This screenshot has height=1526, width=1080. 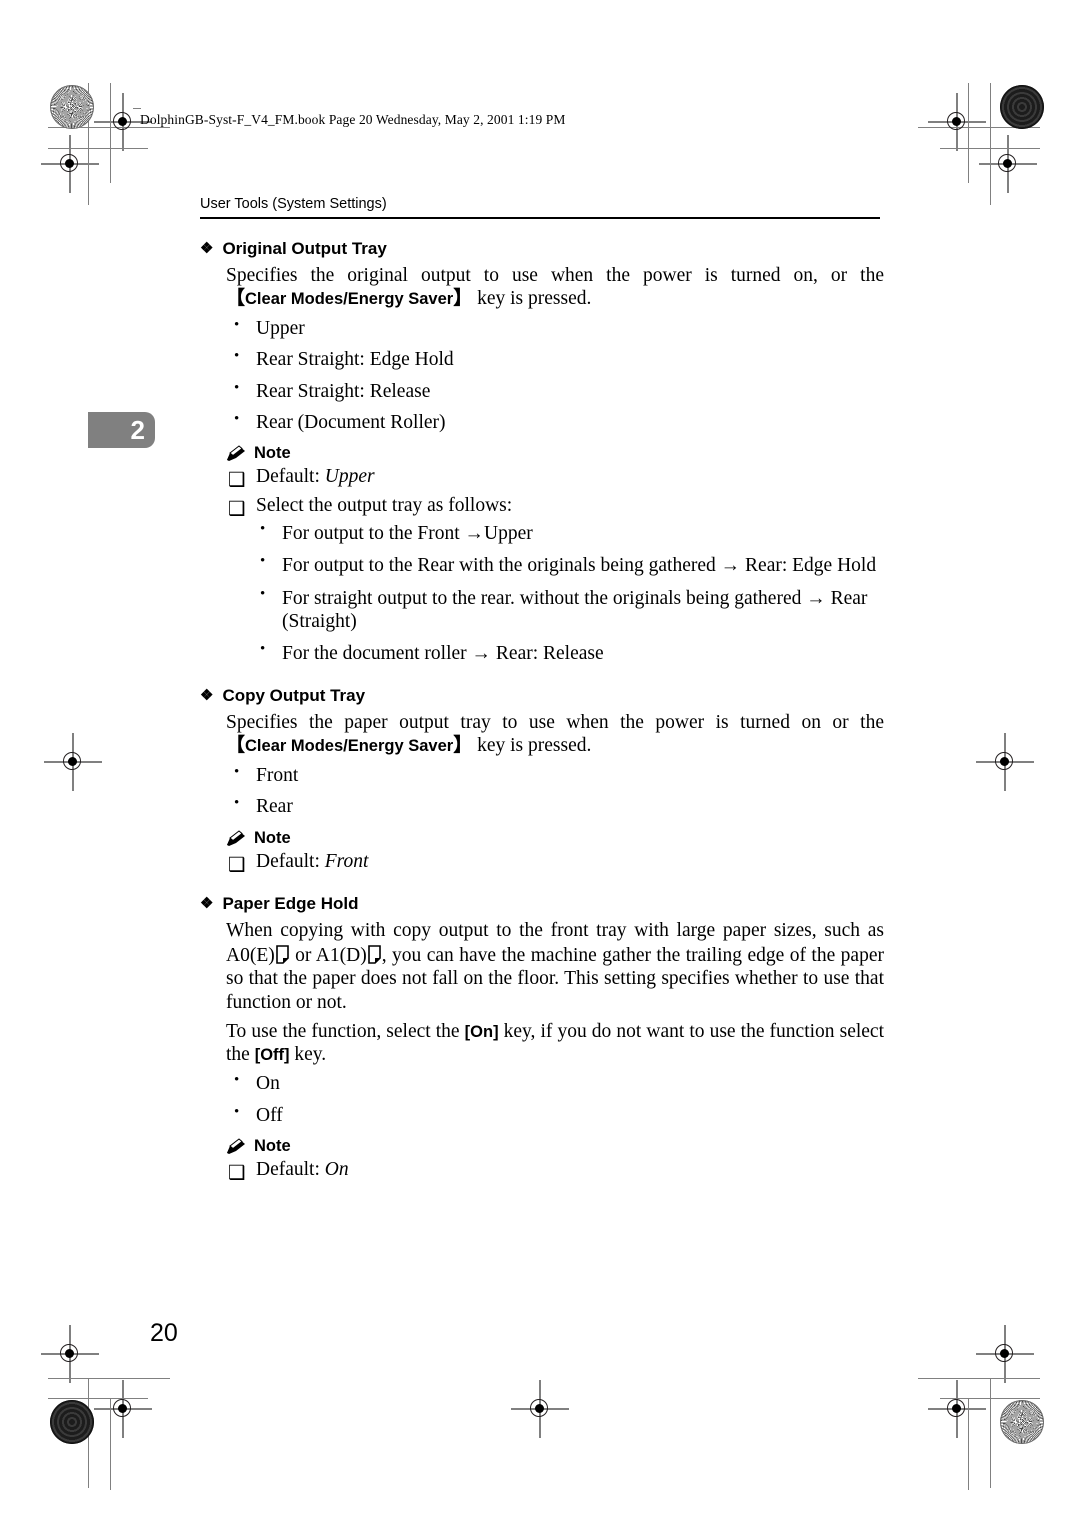 What do you see at coordinates (272, 1054) in the screenshot?
I see `key-label-off: [Off]` at bounding box center [272, 1054].